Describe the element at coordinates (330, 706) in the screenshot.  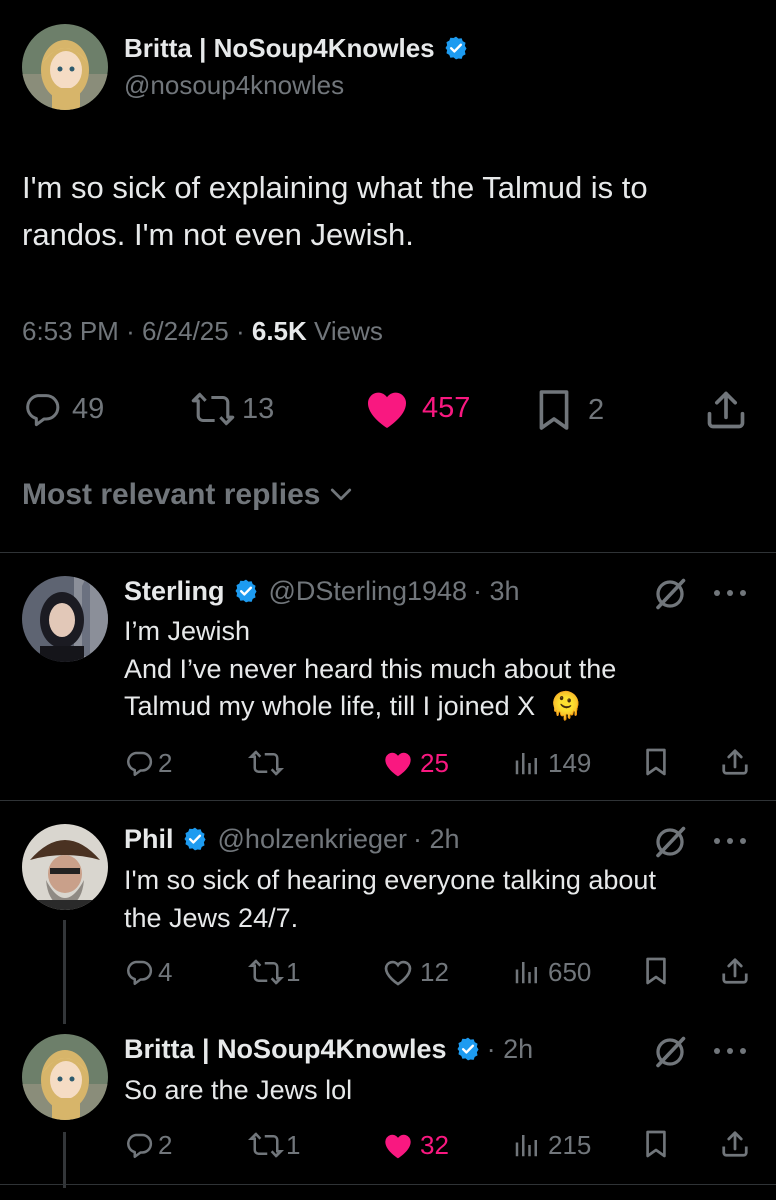
I see `reply-text-line: Talmud my whole life, till I joined X` at that location.